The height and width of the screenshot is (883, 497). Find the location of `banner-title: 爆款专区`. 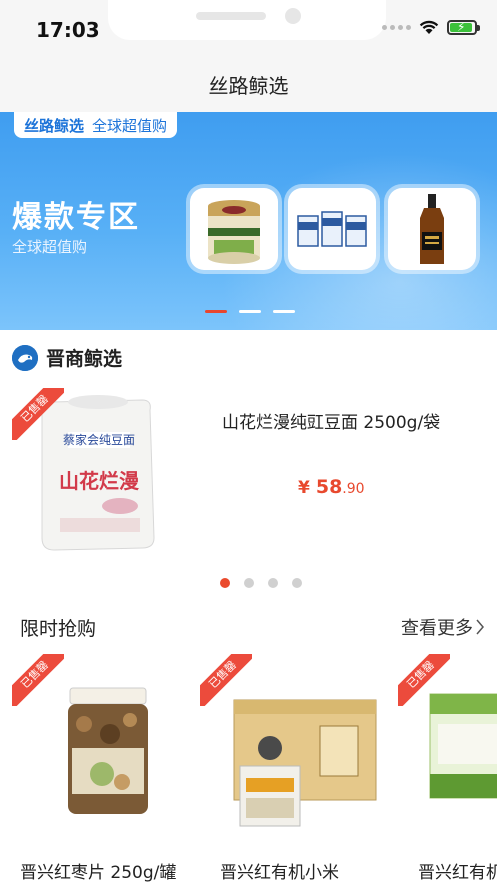

banner-title: 爆款专区 is located at coordinates (76, 217).